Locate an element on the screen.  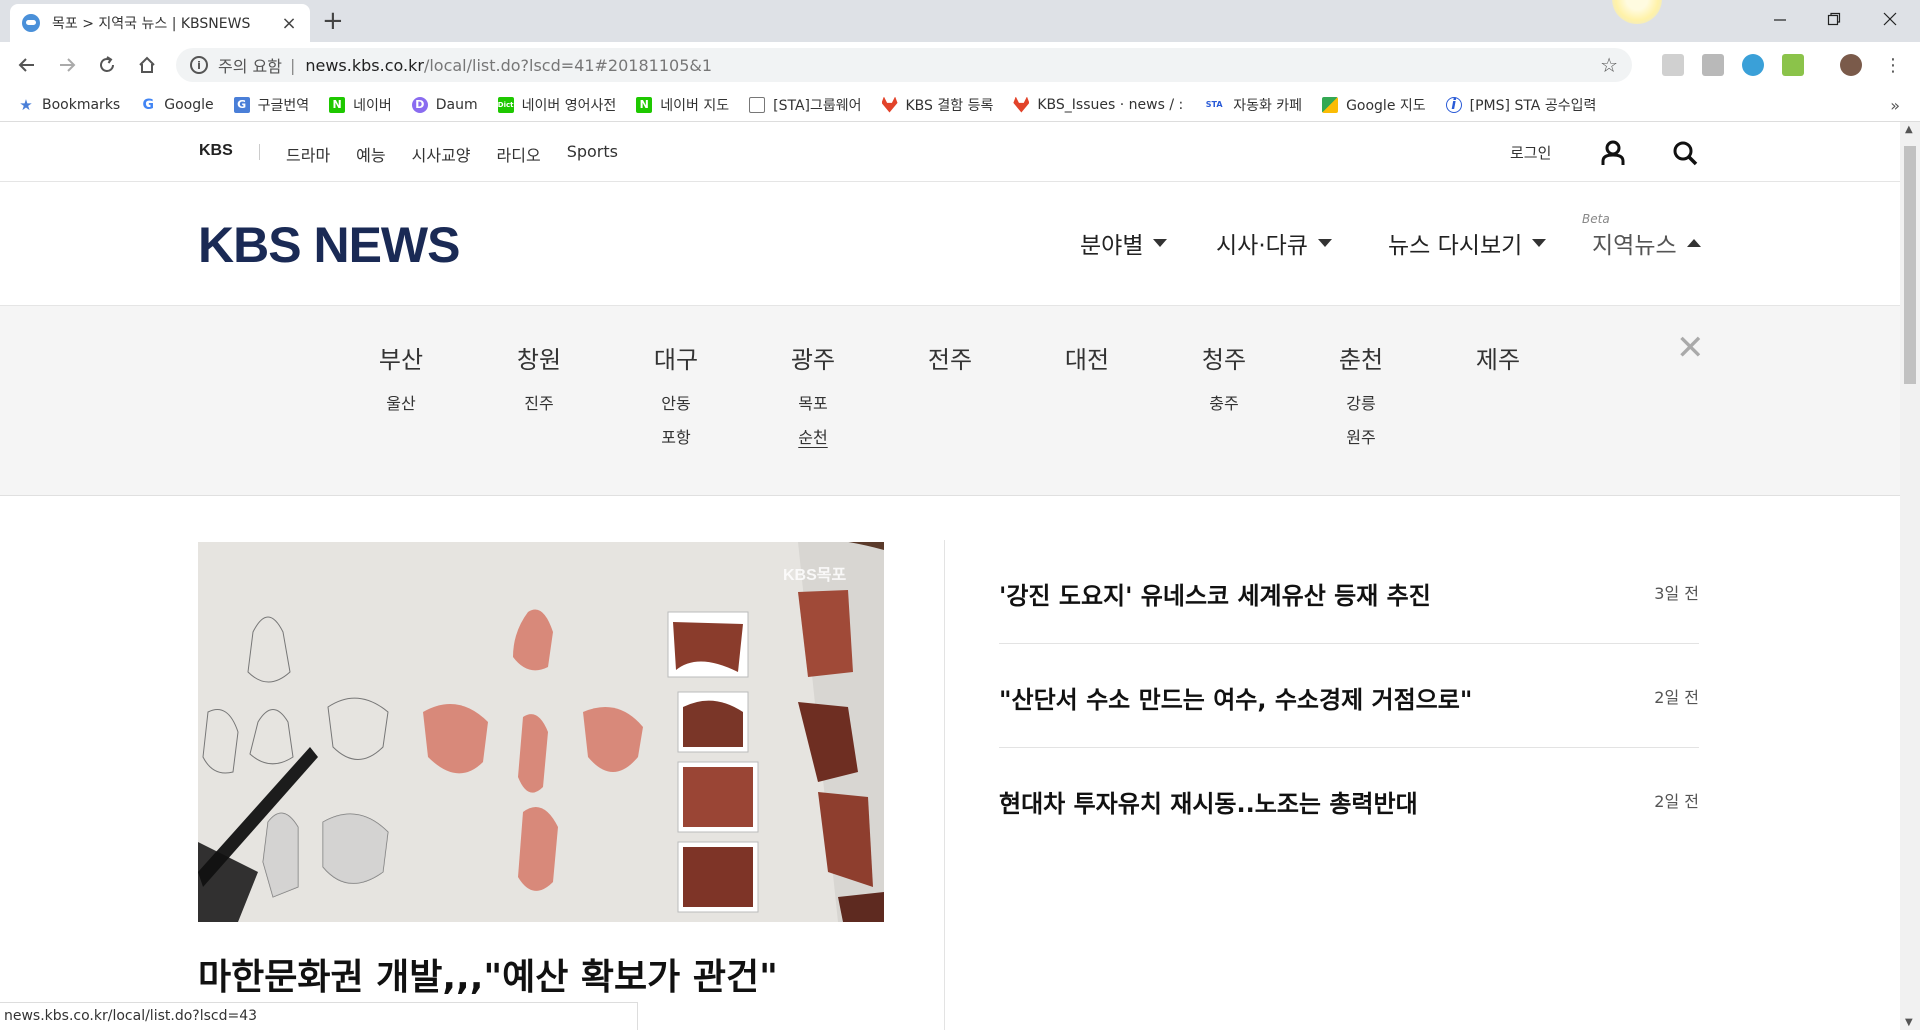
region-main-link: 제주 is located at coordinates (1498, 357).